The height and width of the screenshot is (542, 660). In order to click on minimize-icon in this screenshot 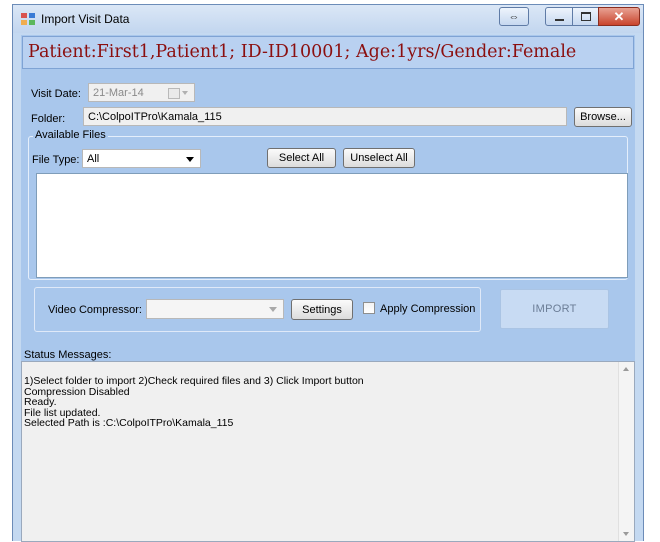, I will do `click(559, 19)`.